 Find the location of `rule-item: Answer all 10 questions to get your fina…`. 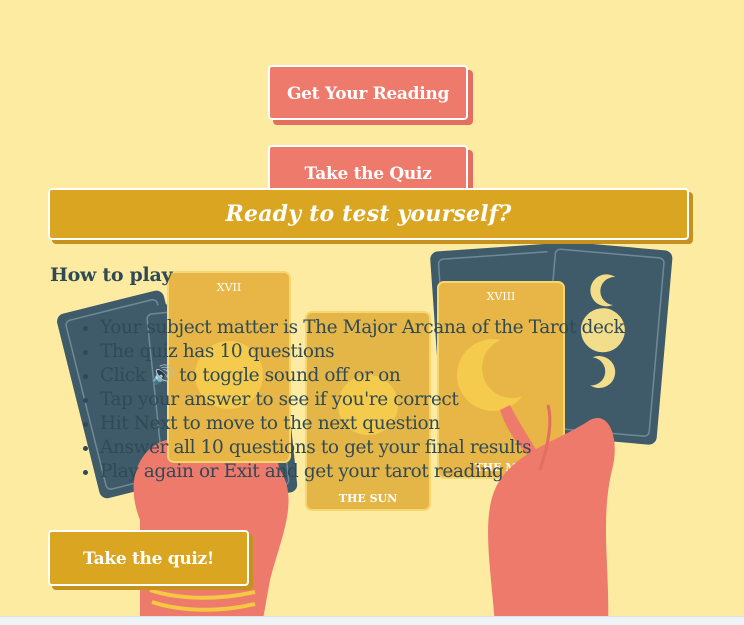

rule-item: Answer all 10 questions to get your fina… is located at coordinates (362, 448).